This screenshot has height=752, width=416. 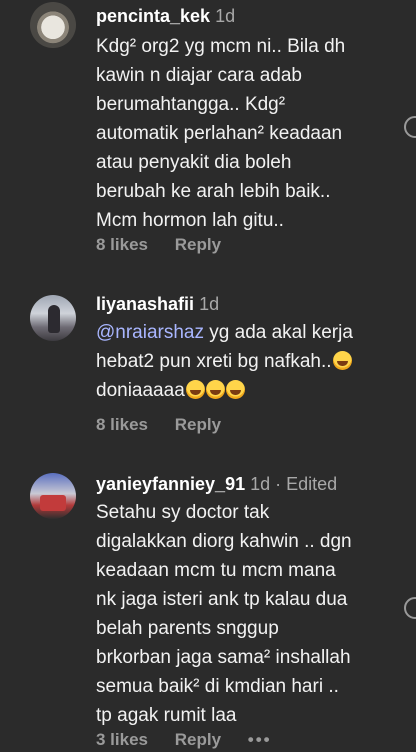 I want to click on edited-label: · Edited, so click(x=304, y=484).